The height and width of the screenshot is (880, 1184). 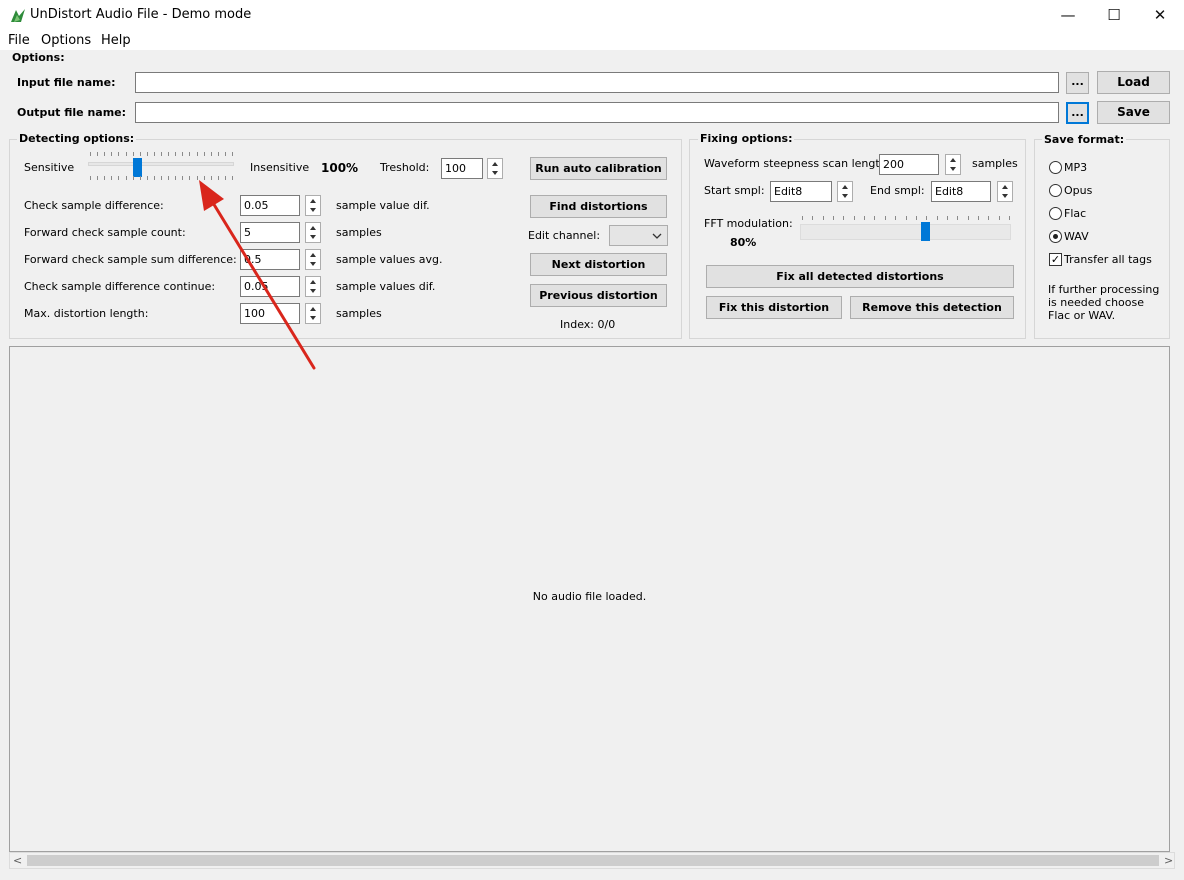 What do you see at coordinates (598, 206) in the screenshot?
I see `find-distortions-button: Find distortions` at bounding box center [598, 206].